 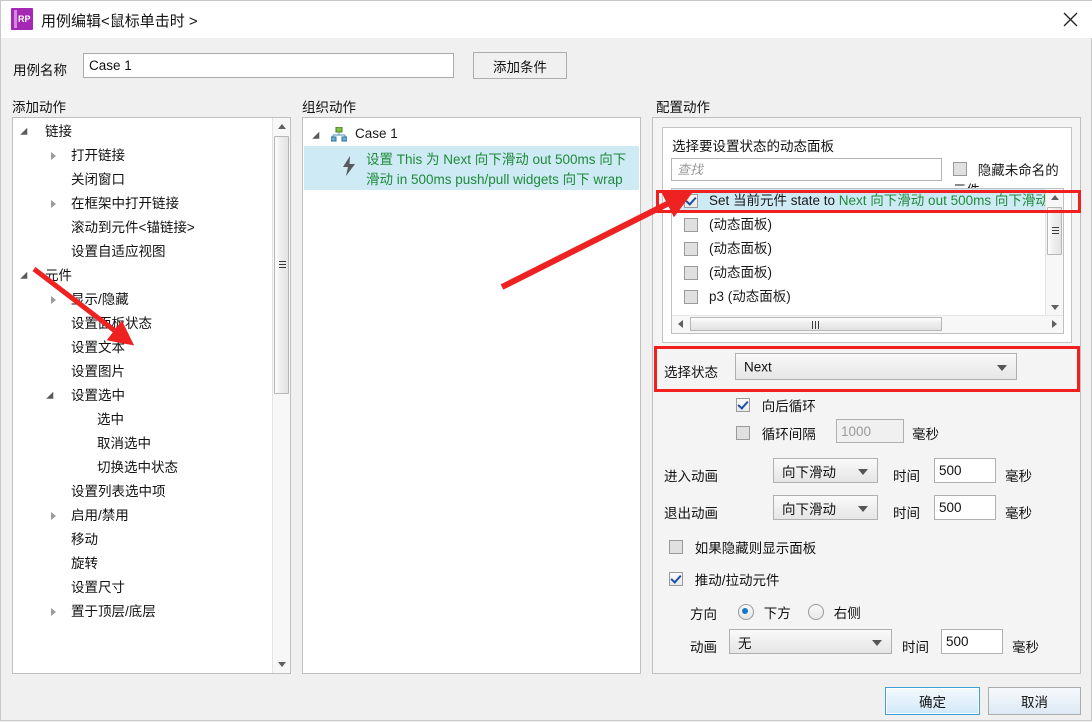 I want to click on tree-item-19: 设置尺寸, so click(x=142, y=588).